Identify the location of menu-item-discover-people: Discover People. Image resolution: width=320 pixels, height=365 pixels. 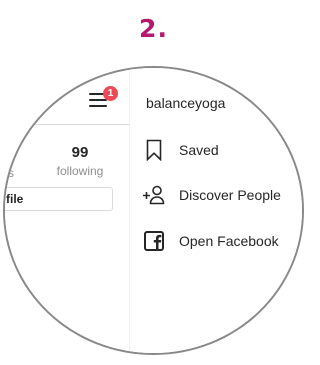
(222, 197).